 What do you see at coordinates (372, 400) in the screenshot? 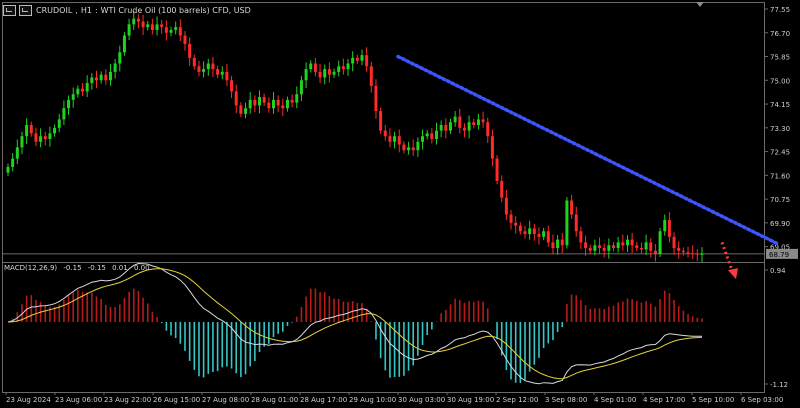
I see `time-axis-label: 29 Aug 10:00` at bounding box center [372, 400].